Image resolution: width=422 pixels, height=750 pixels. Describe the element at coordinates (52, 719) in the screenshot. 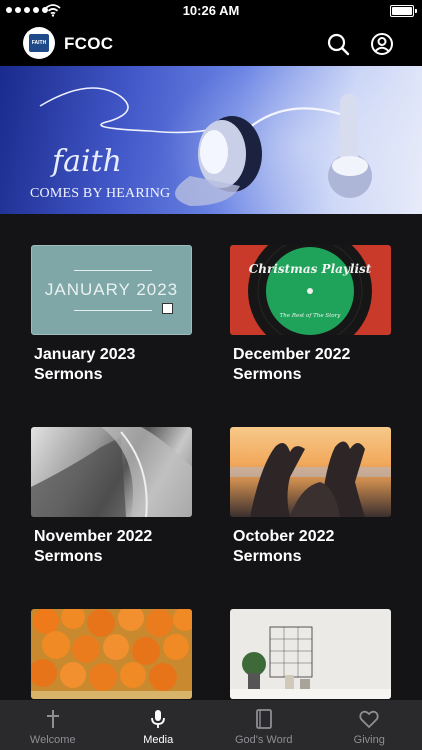

I see `cross-icon` at that location.